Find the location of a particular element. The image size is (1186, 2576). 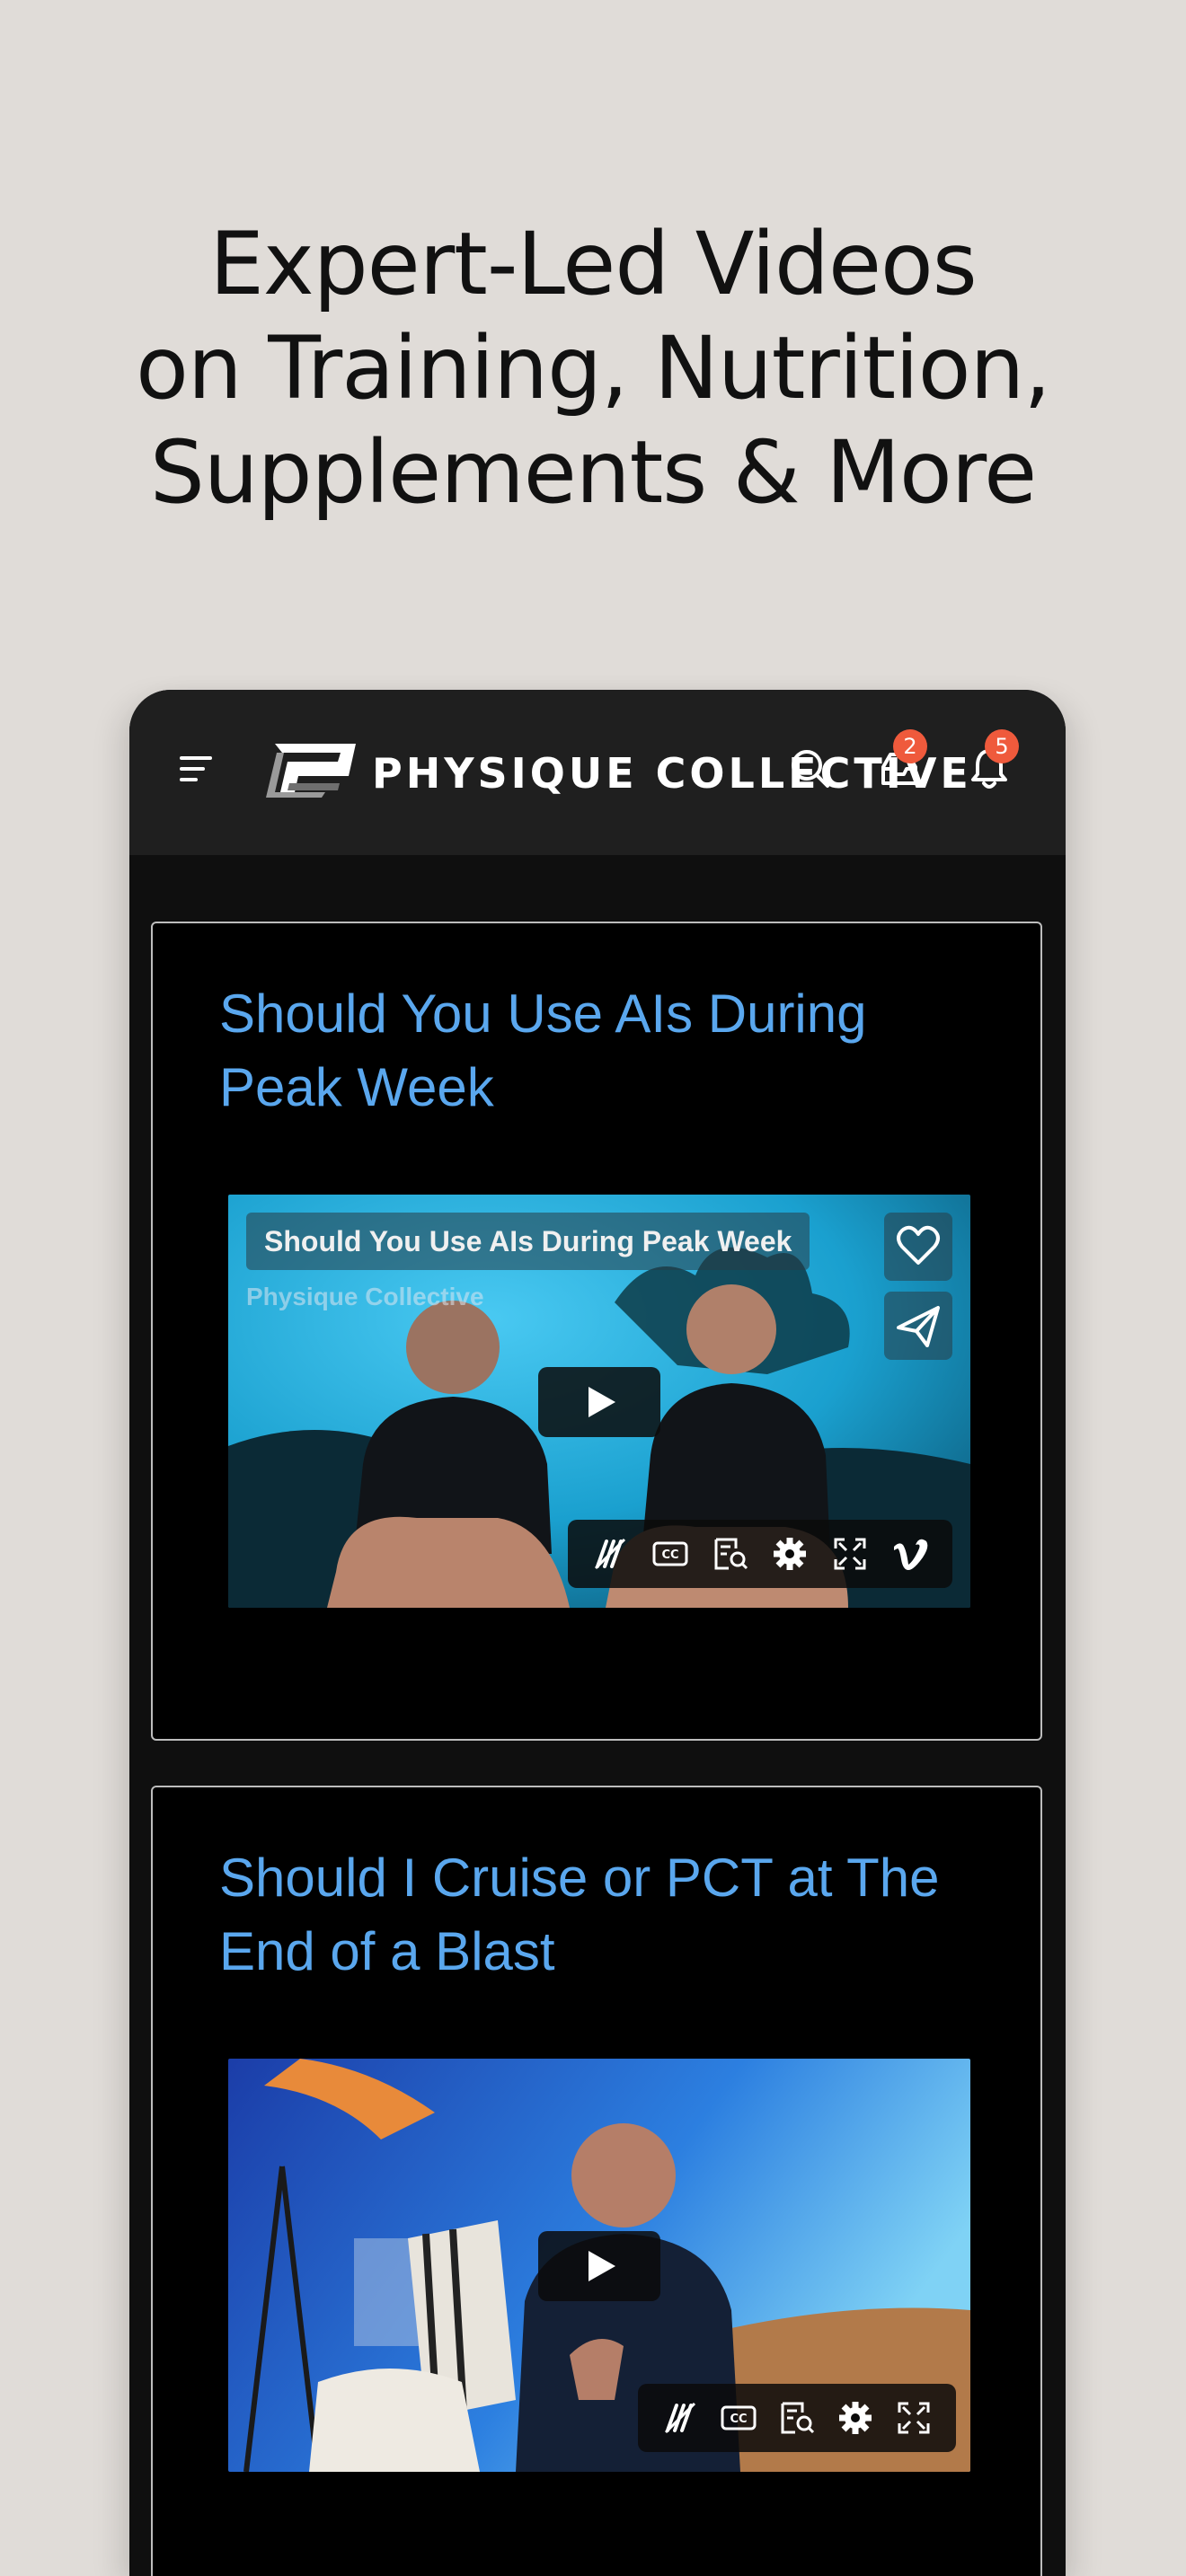

video-player: CC is located at coordinates (599, 2265).